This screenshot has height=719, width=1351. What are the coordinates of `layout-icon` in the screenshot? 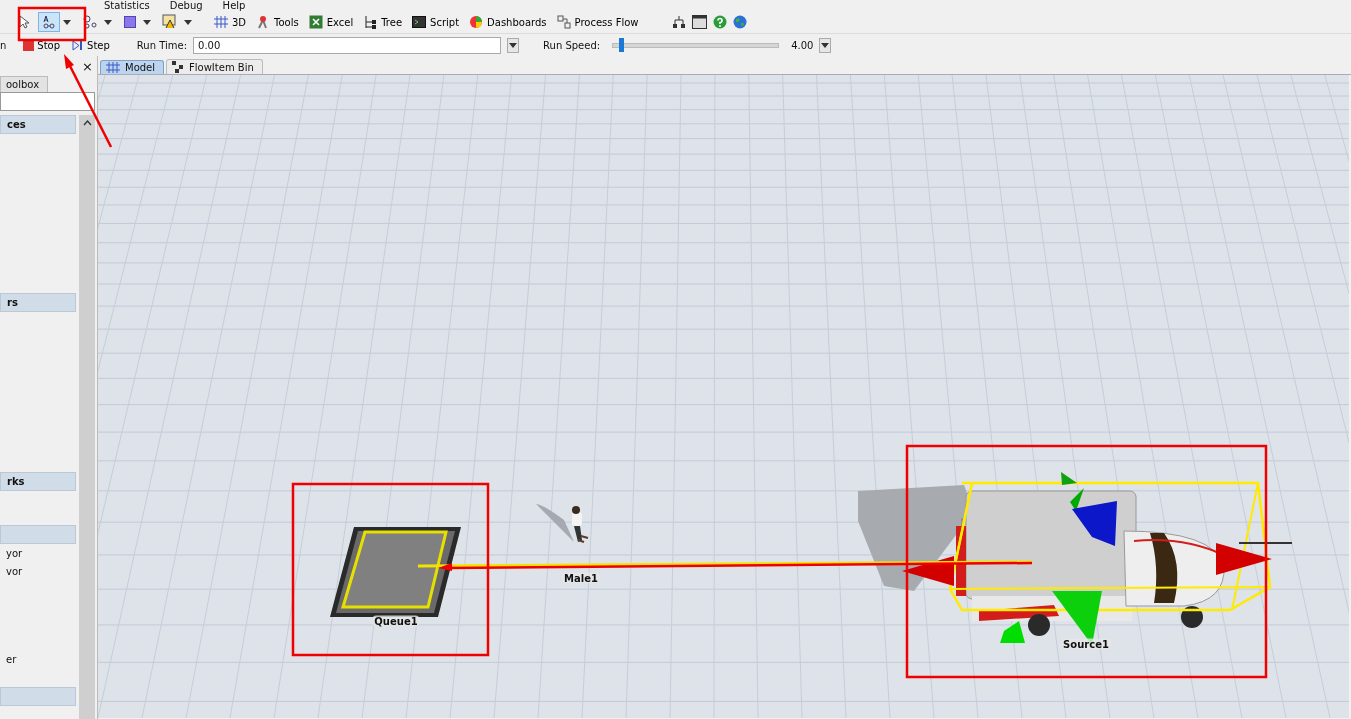 It's located at (679, 22).